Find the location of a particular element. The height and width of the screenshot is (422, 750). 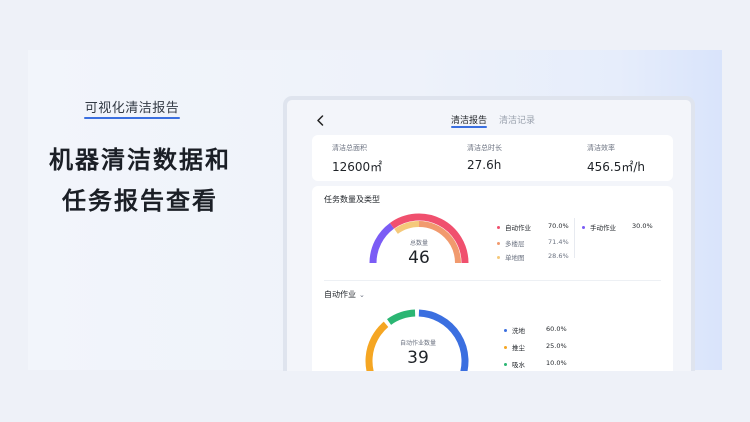

donut-center-value: 39 is located at coordinates (418, 358).